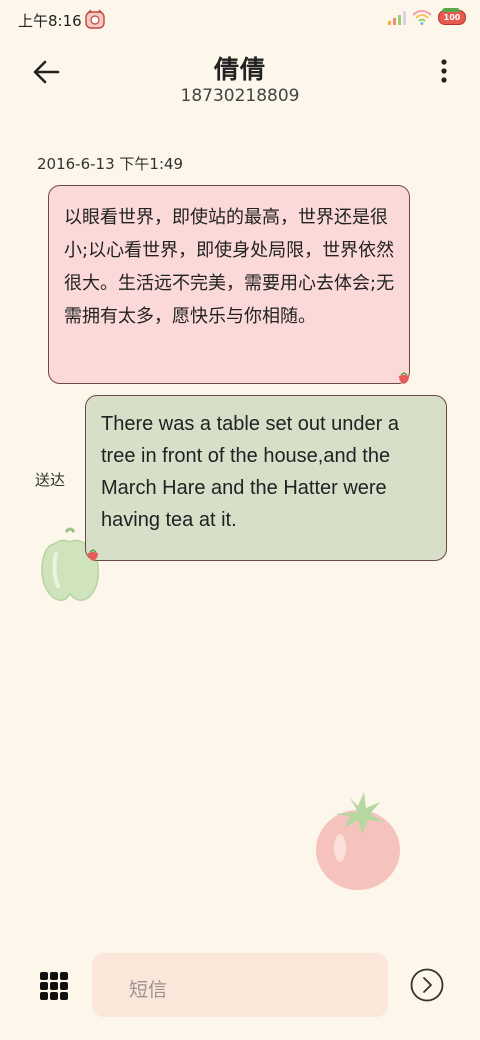 The image size is (480, 1040). What do you see at coordinates (148, 990) in the screenshot?
I see `sms-input-placeholder: 短信` at bounding box center [148, 990].